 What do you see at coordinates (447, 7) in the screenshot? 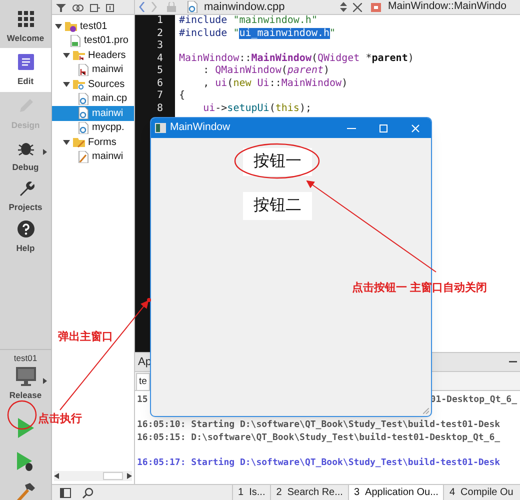
I see `symbol-name: MainWindow::MainWindo` at bounding box center [447, 7].